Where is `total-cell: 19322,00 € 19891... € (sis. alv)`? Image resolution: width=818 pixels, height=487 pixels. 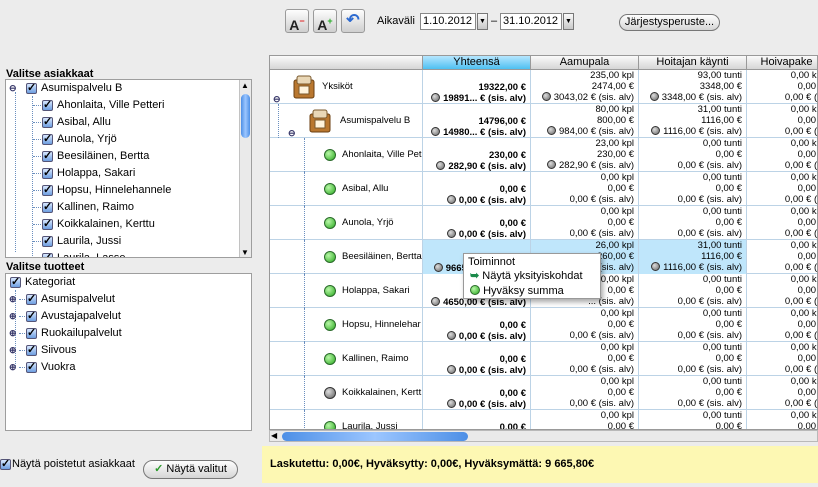 total-cell: 19322,00 € 19891... € (sis. alv) is located at coordinates (477, 87).